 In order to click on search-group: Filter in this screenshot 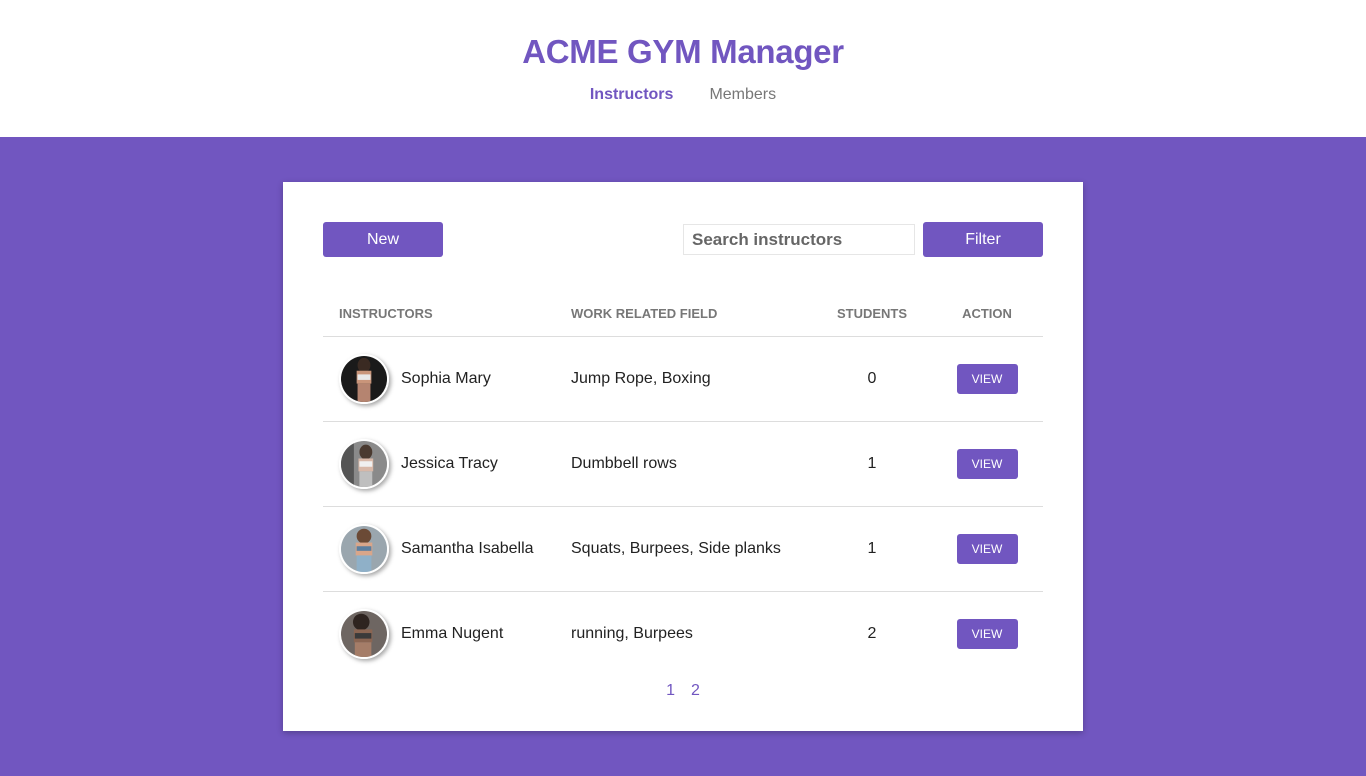, I will do `click(863, 239)`.